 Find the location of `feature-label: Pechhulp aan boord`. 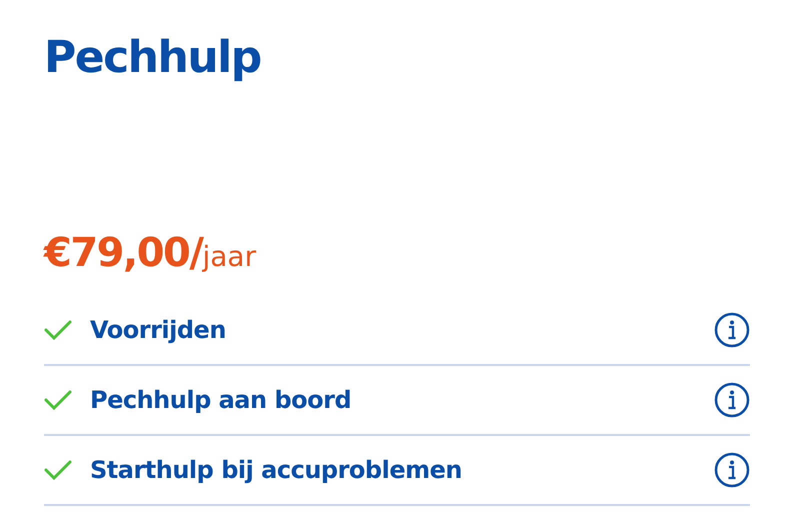

feature-label: Pechhulp aan boord is located at coordinates (221, 400).